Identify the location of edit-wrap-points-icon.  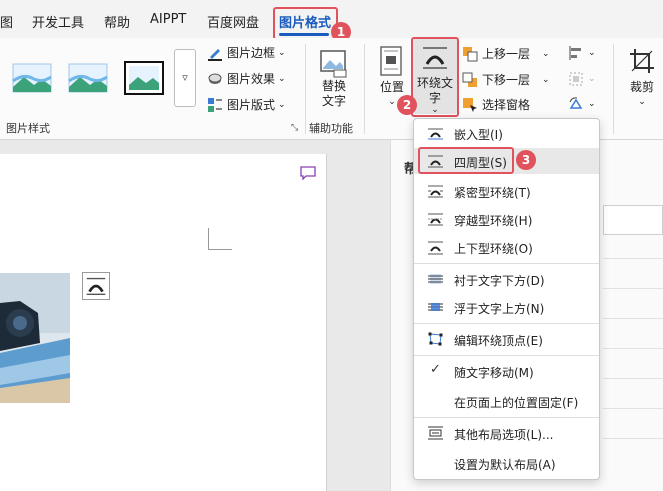
(435, 339).